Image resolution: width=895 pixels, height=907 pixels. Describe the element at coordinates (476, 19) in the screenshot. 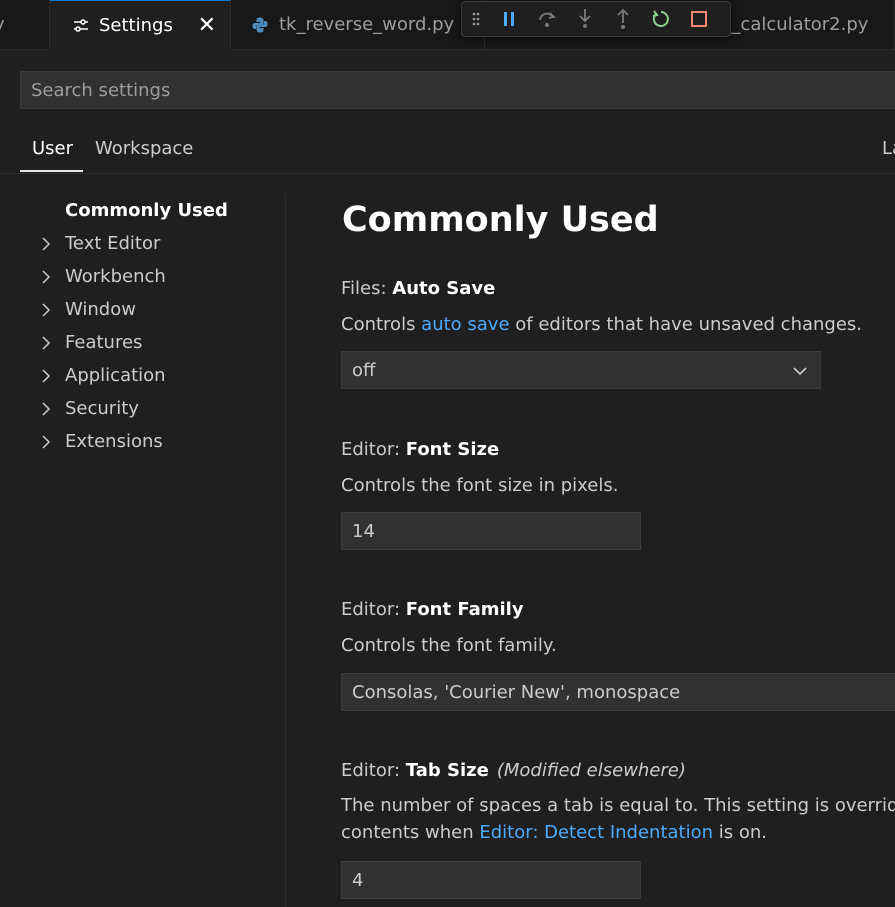

I see `drag-handle-icon` at that location.